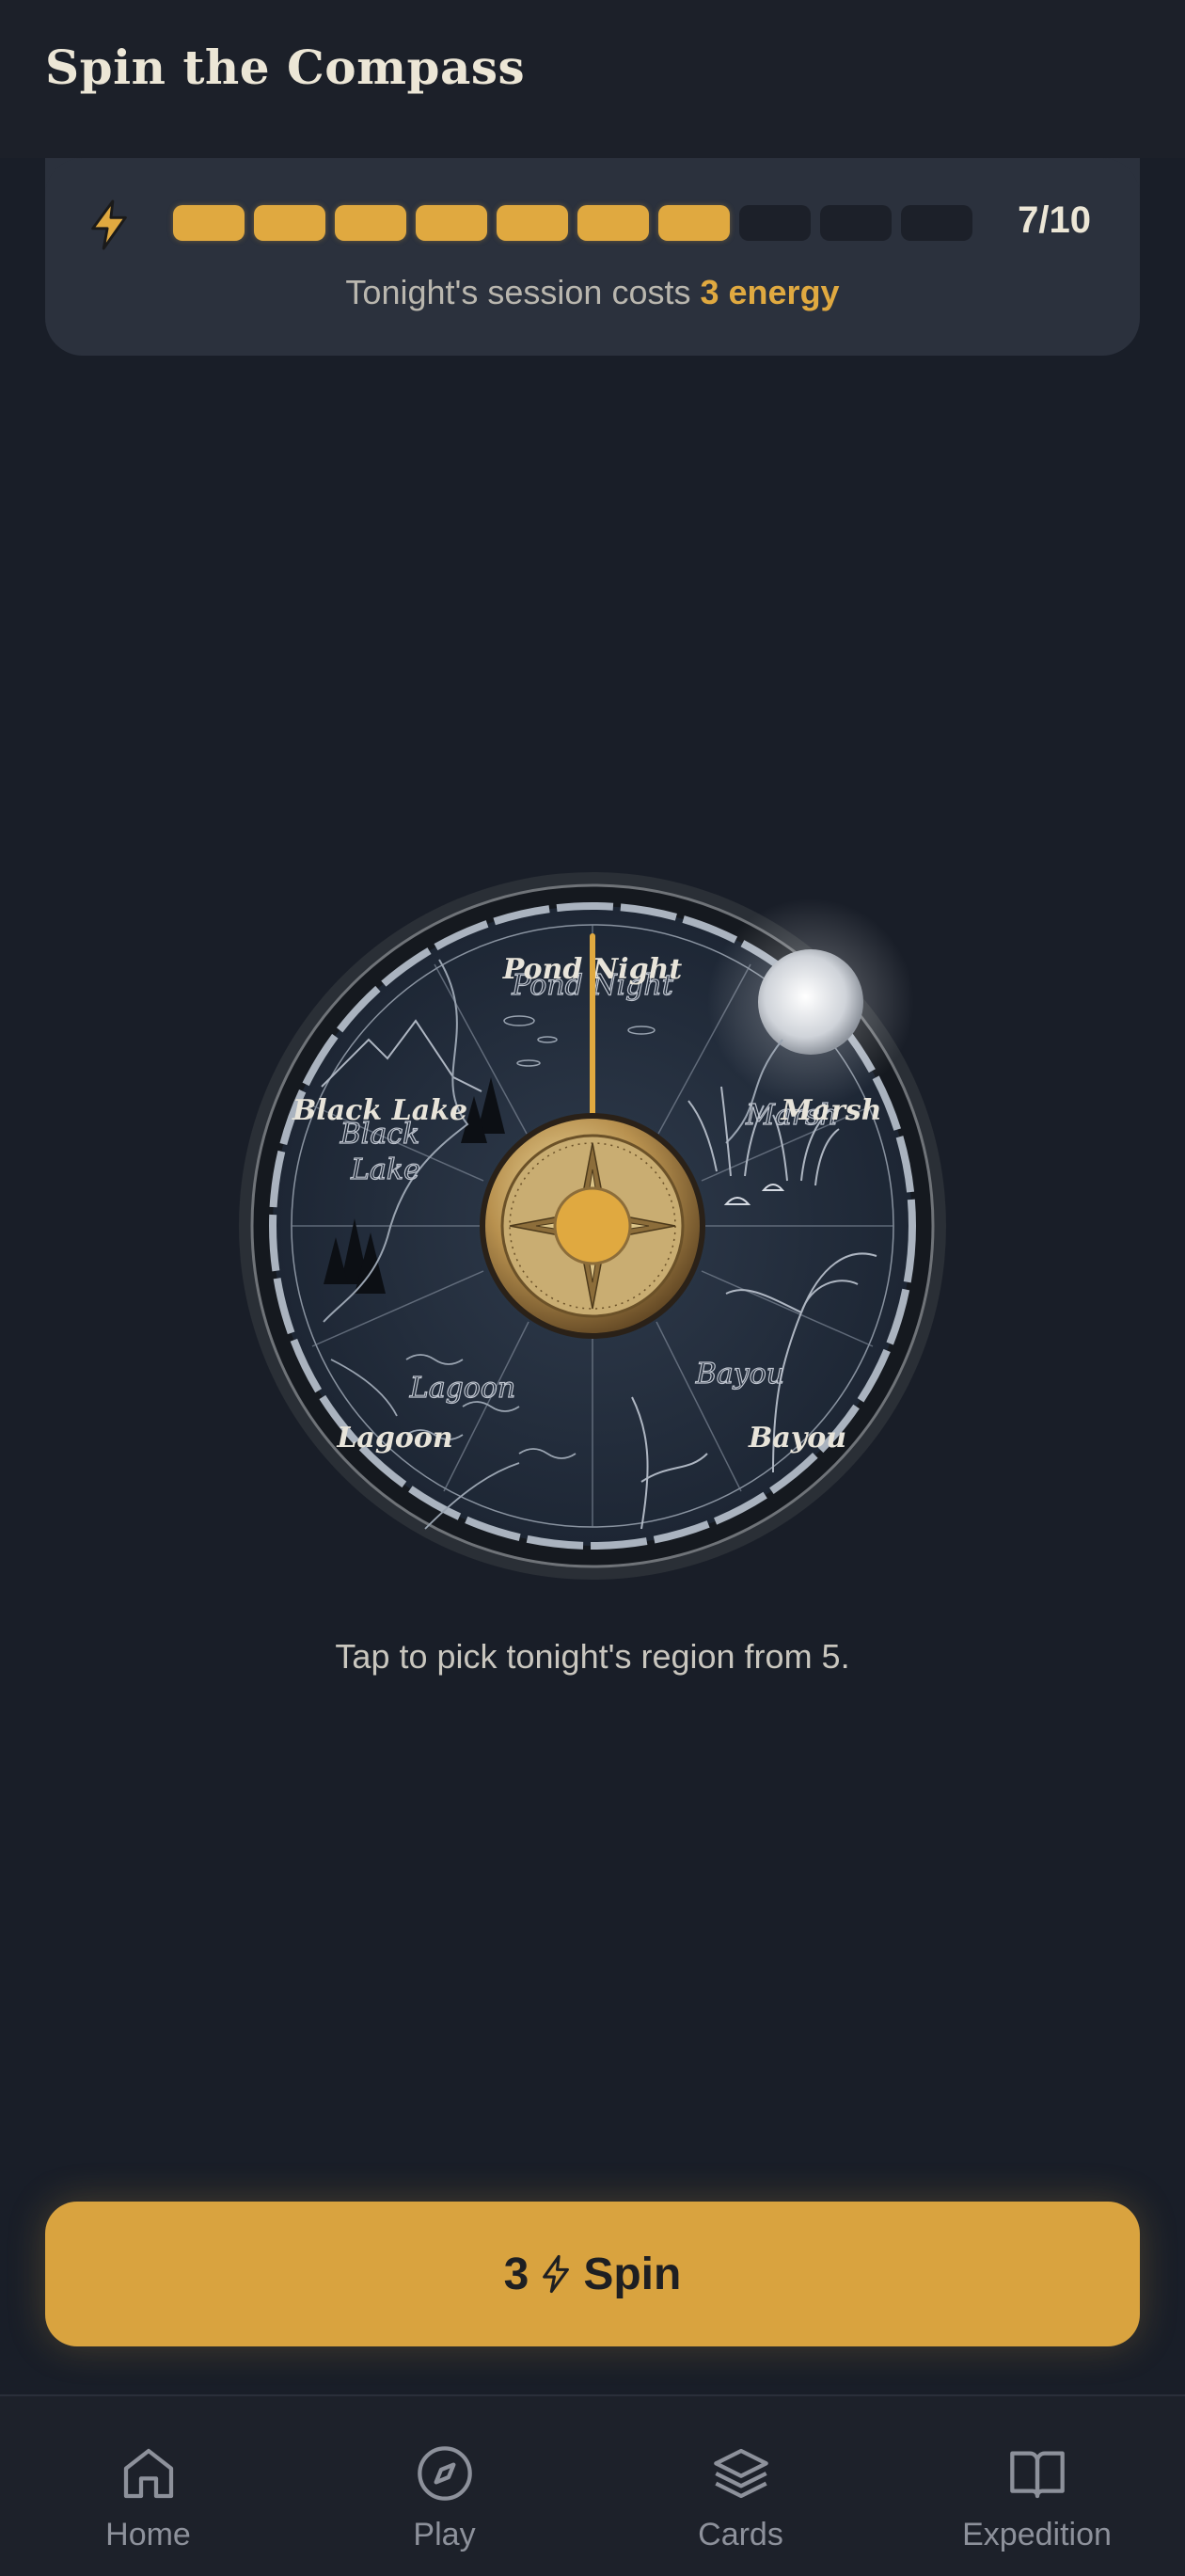 Image resolution: width=1185 pixels, height=2576 pixels. I want to click on nav-item-play: Play, so click(444, 2486).